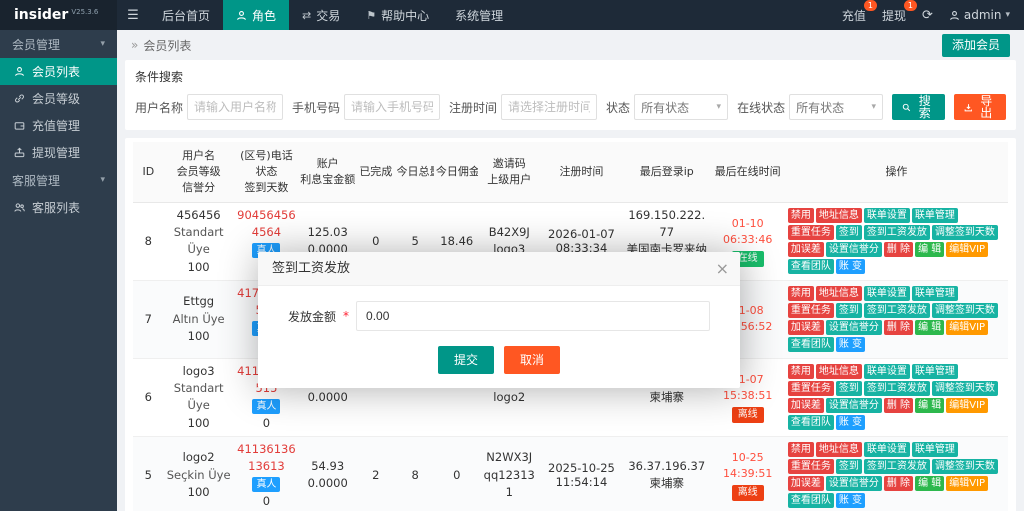 This screenshot has height=511, width=1024. I want to click on status-select: 所有状态 ▾, so click(681, 107).